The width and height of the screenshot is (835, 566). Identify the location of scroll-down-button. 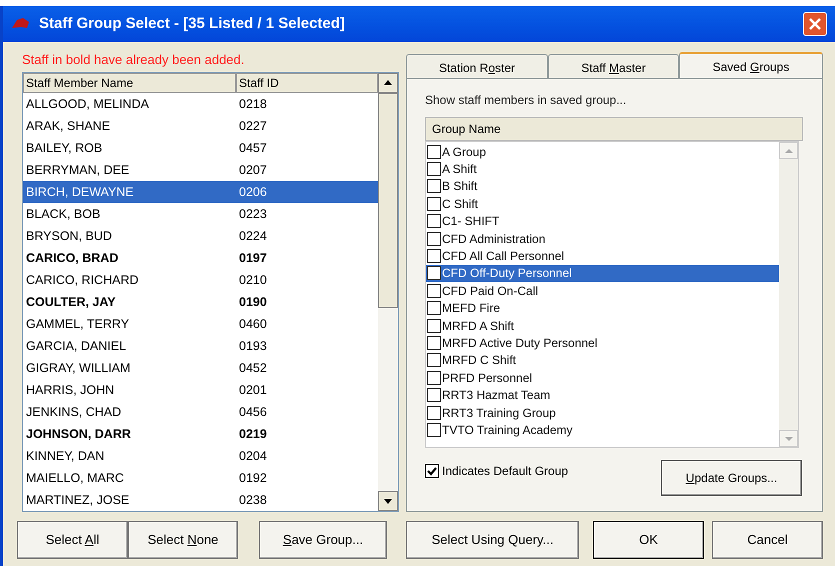
(388, 501).